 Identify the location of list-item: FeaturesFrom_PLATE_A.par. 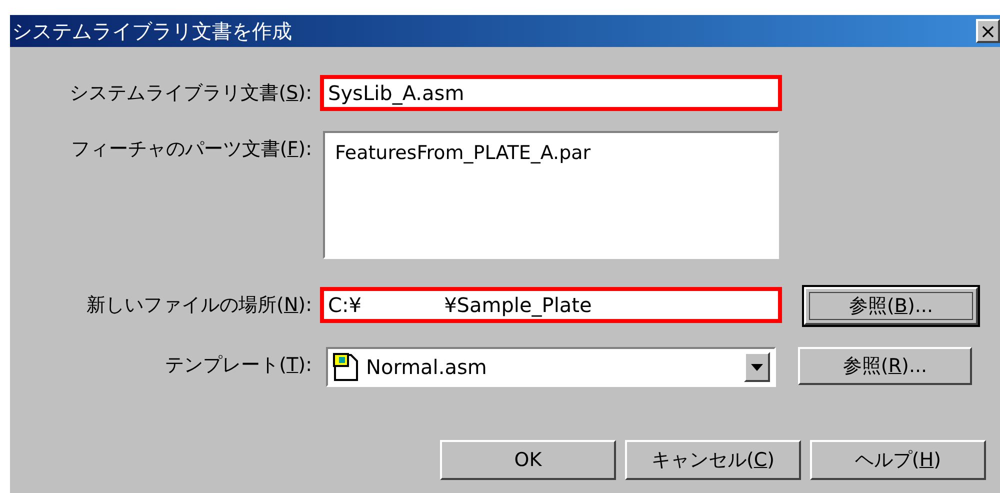
(551, 153).